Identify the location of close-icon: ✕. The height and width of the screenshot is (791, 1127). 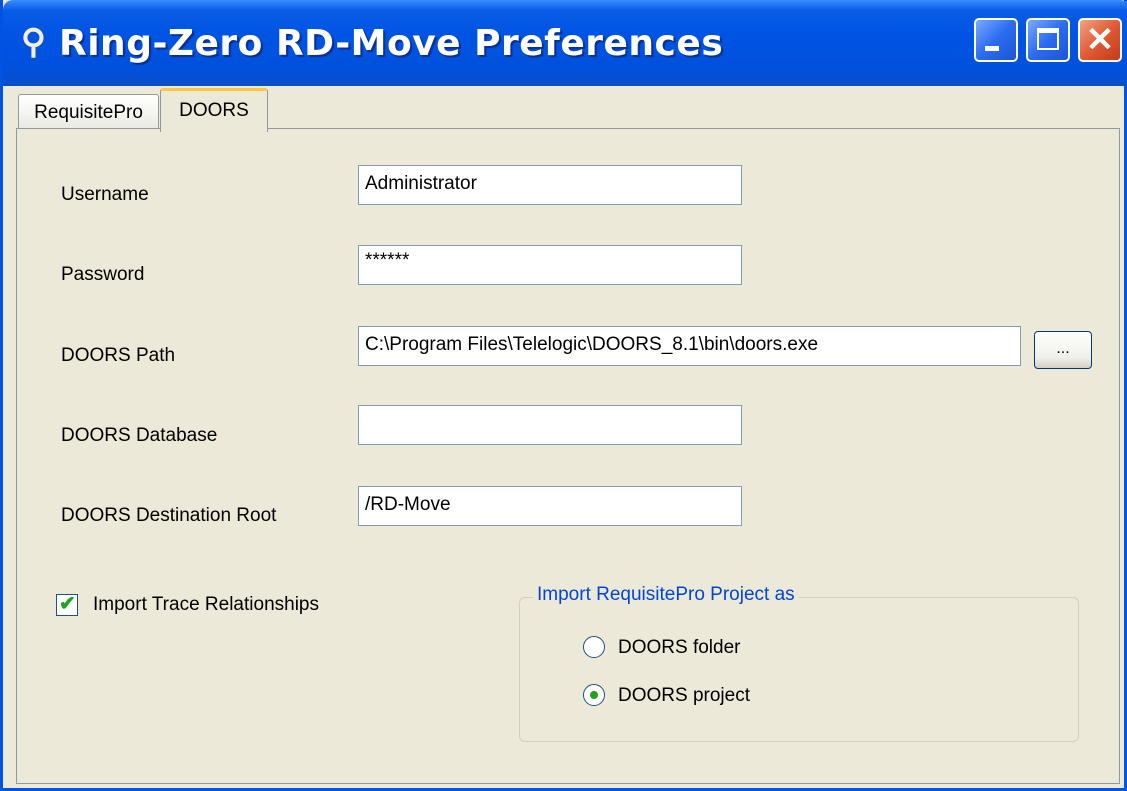
(1100, 40).